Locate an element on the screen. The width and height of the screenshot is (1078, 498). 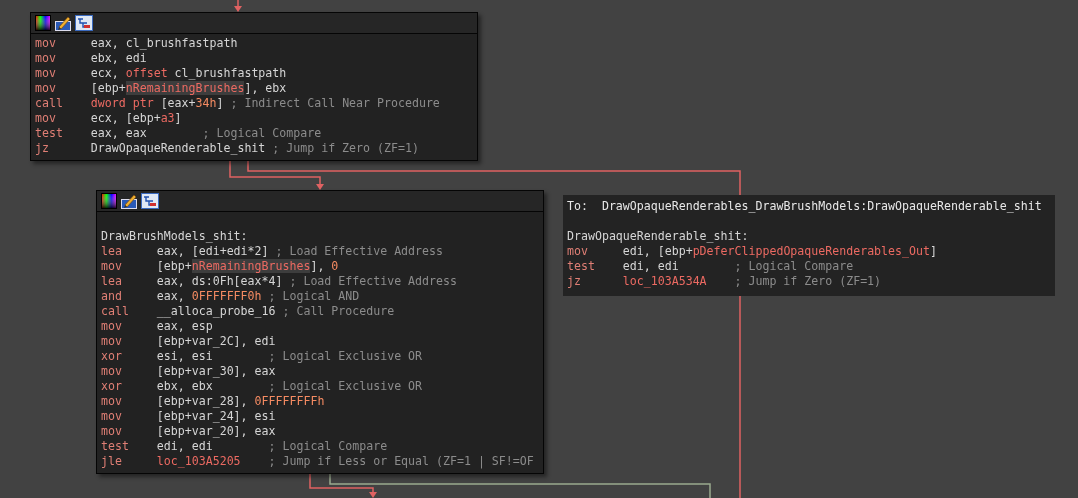
code-line: mov ebx, edi is located at coordinates (91, 58).